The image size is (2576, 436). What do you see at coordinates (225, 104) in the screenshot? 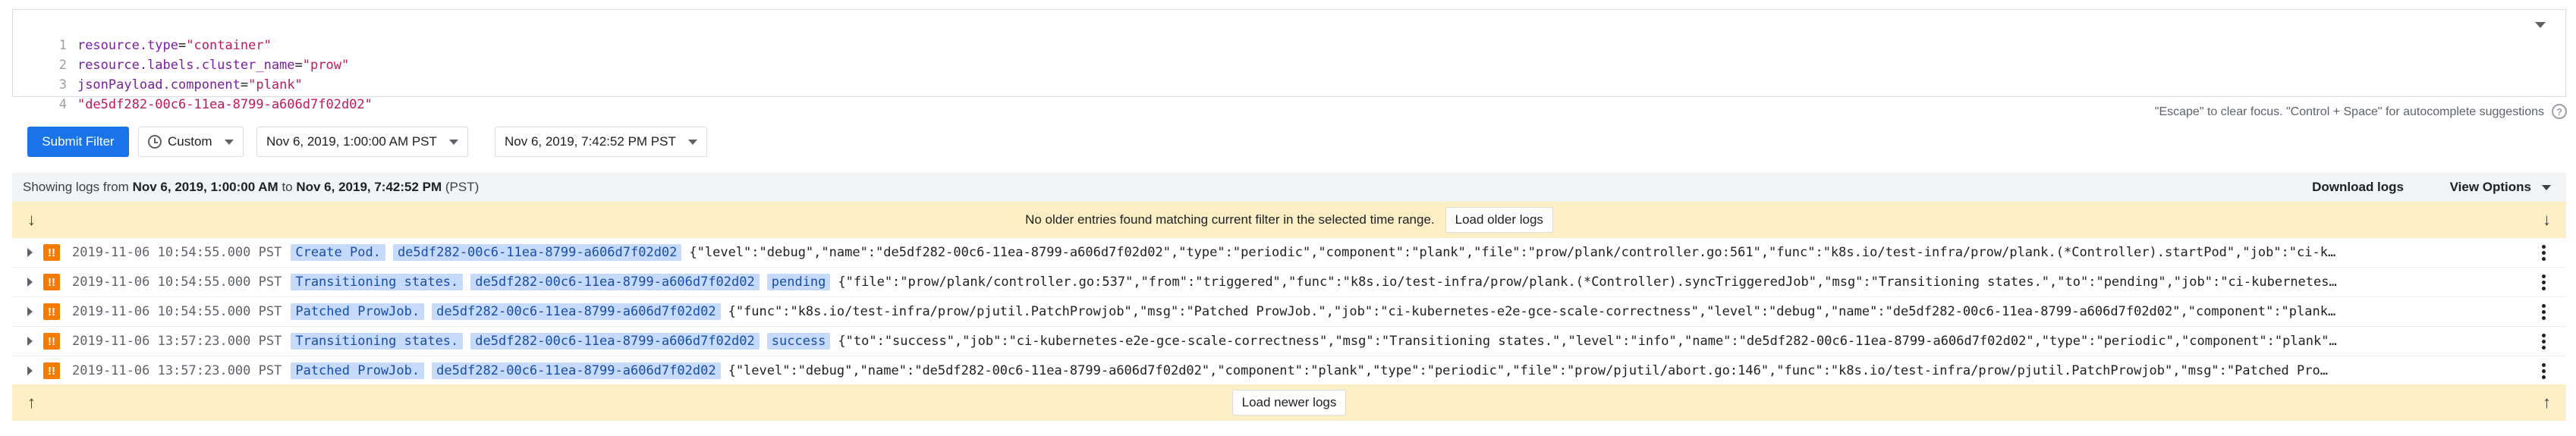
I see `query-value: "de5df282-00c6-11ea-8799-a606d7f02d02"` at bounding box center [225, 104].